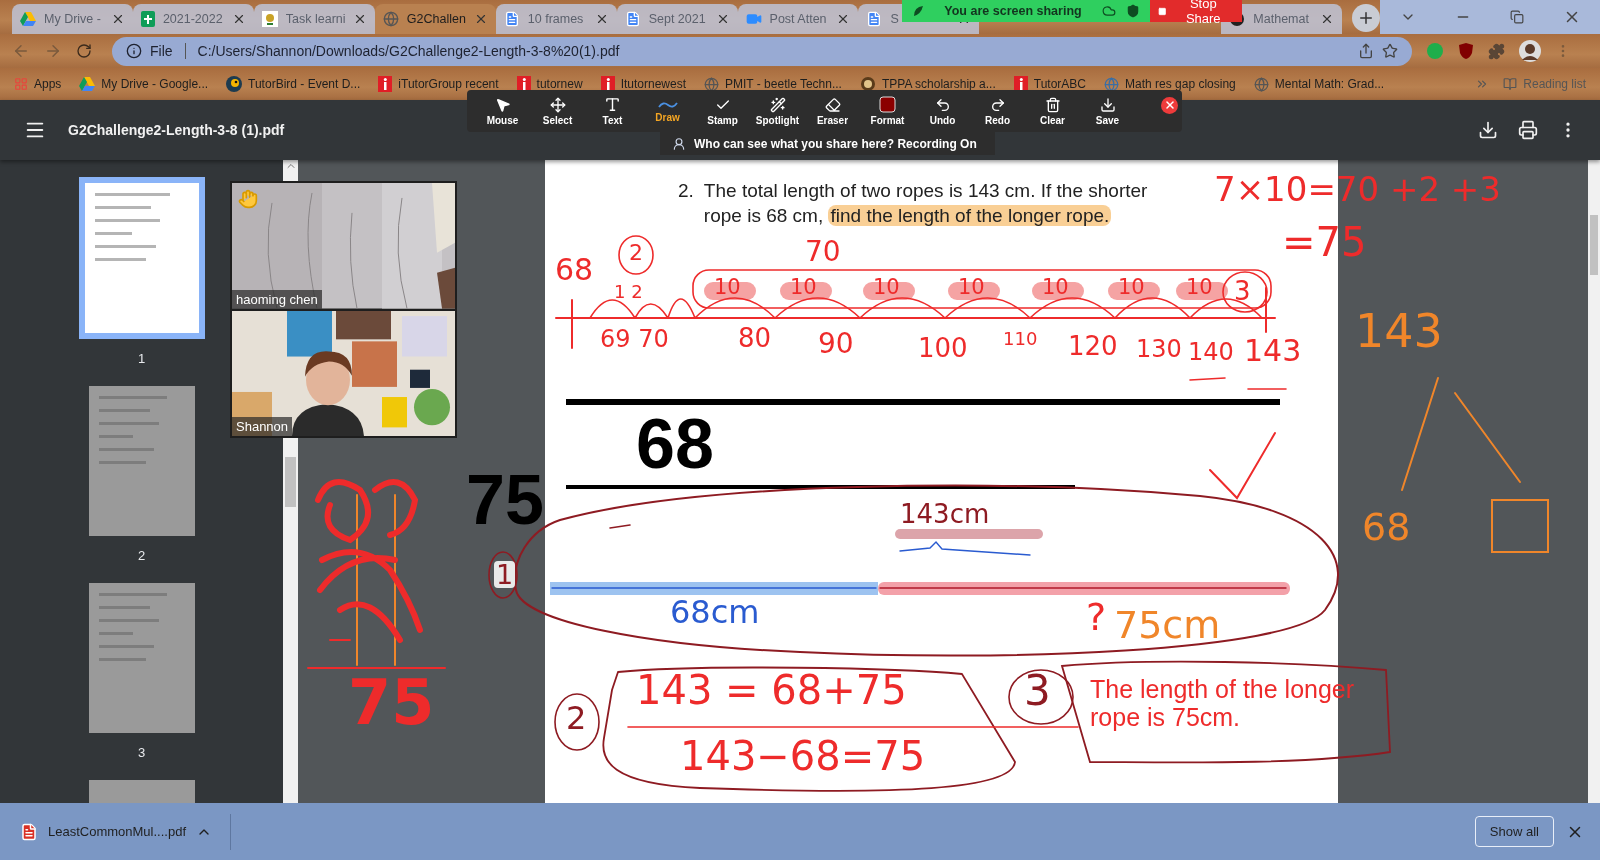  I want to click on tab-title: S, so click(895, 19).